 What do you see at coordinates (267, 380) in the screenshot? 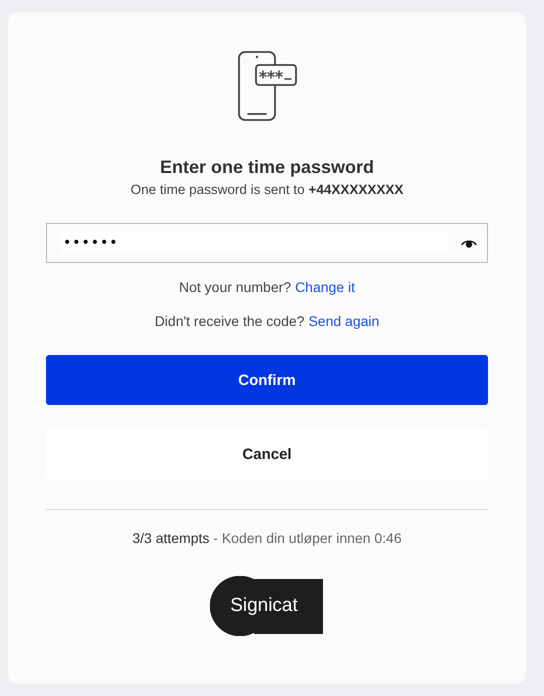
I see `confirm-button: Confirm` at bounding box center [267, 380].